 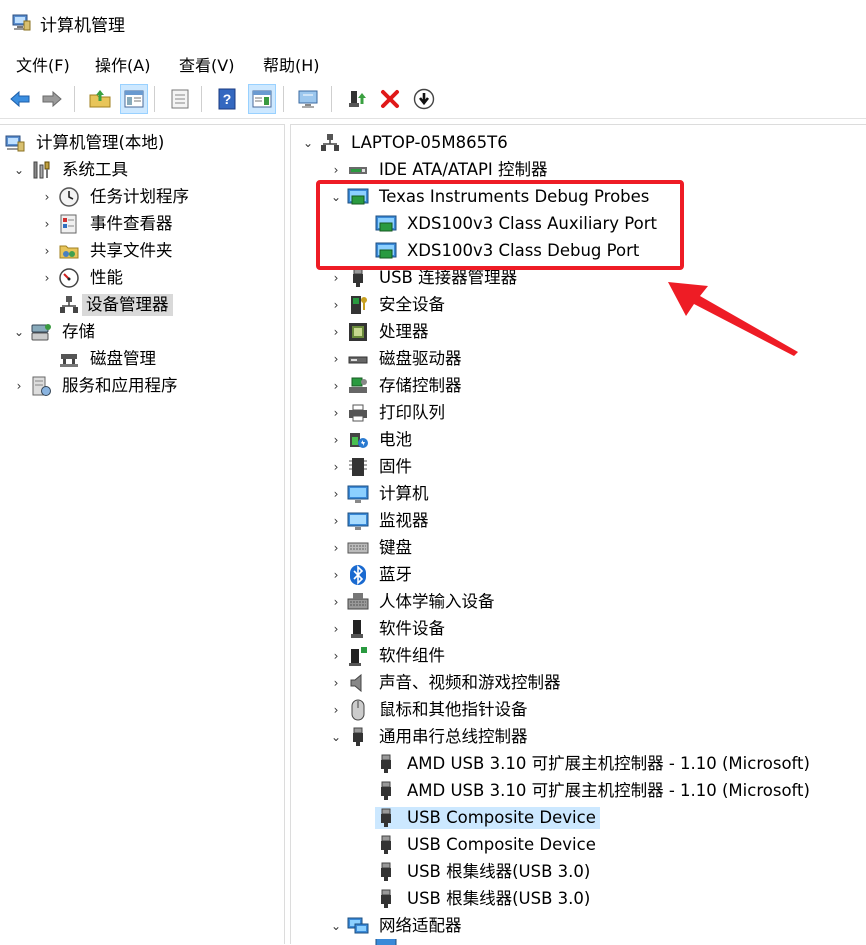 I want to click on disable-device-icon, so click(x=424, y=99).